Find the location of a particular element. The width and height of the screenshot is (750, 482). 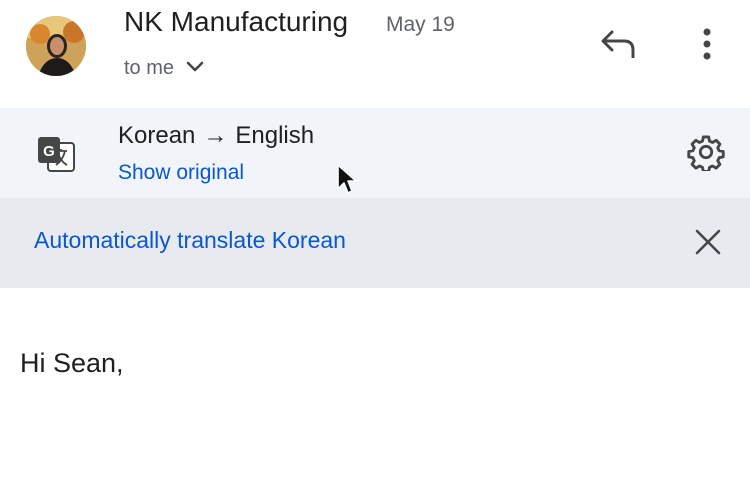

arrow-icon: → is located at coordinates (215, 135).